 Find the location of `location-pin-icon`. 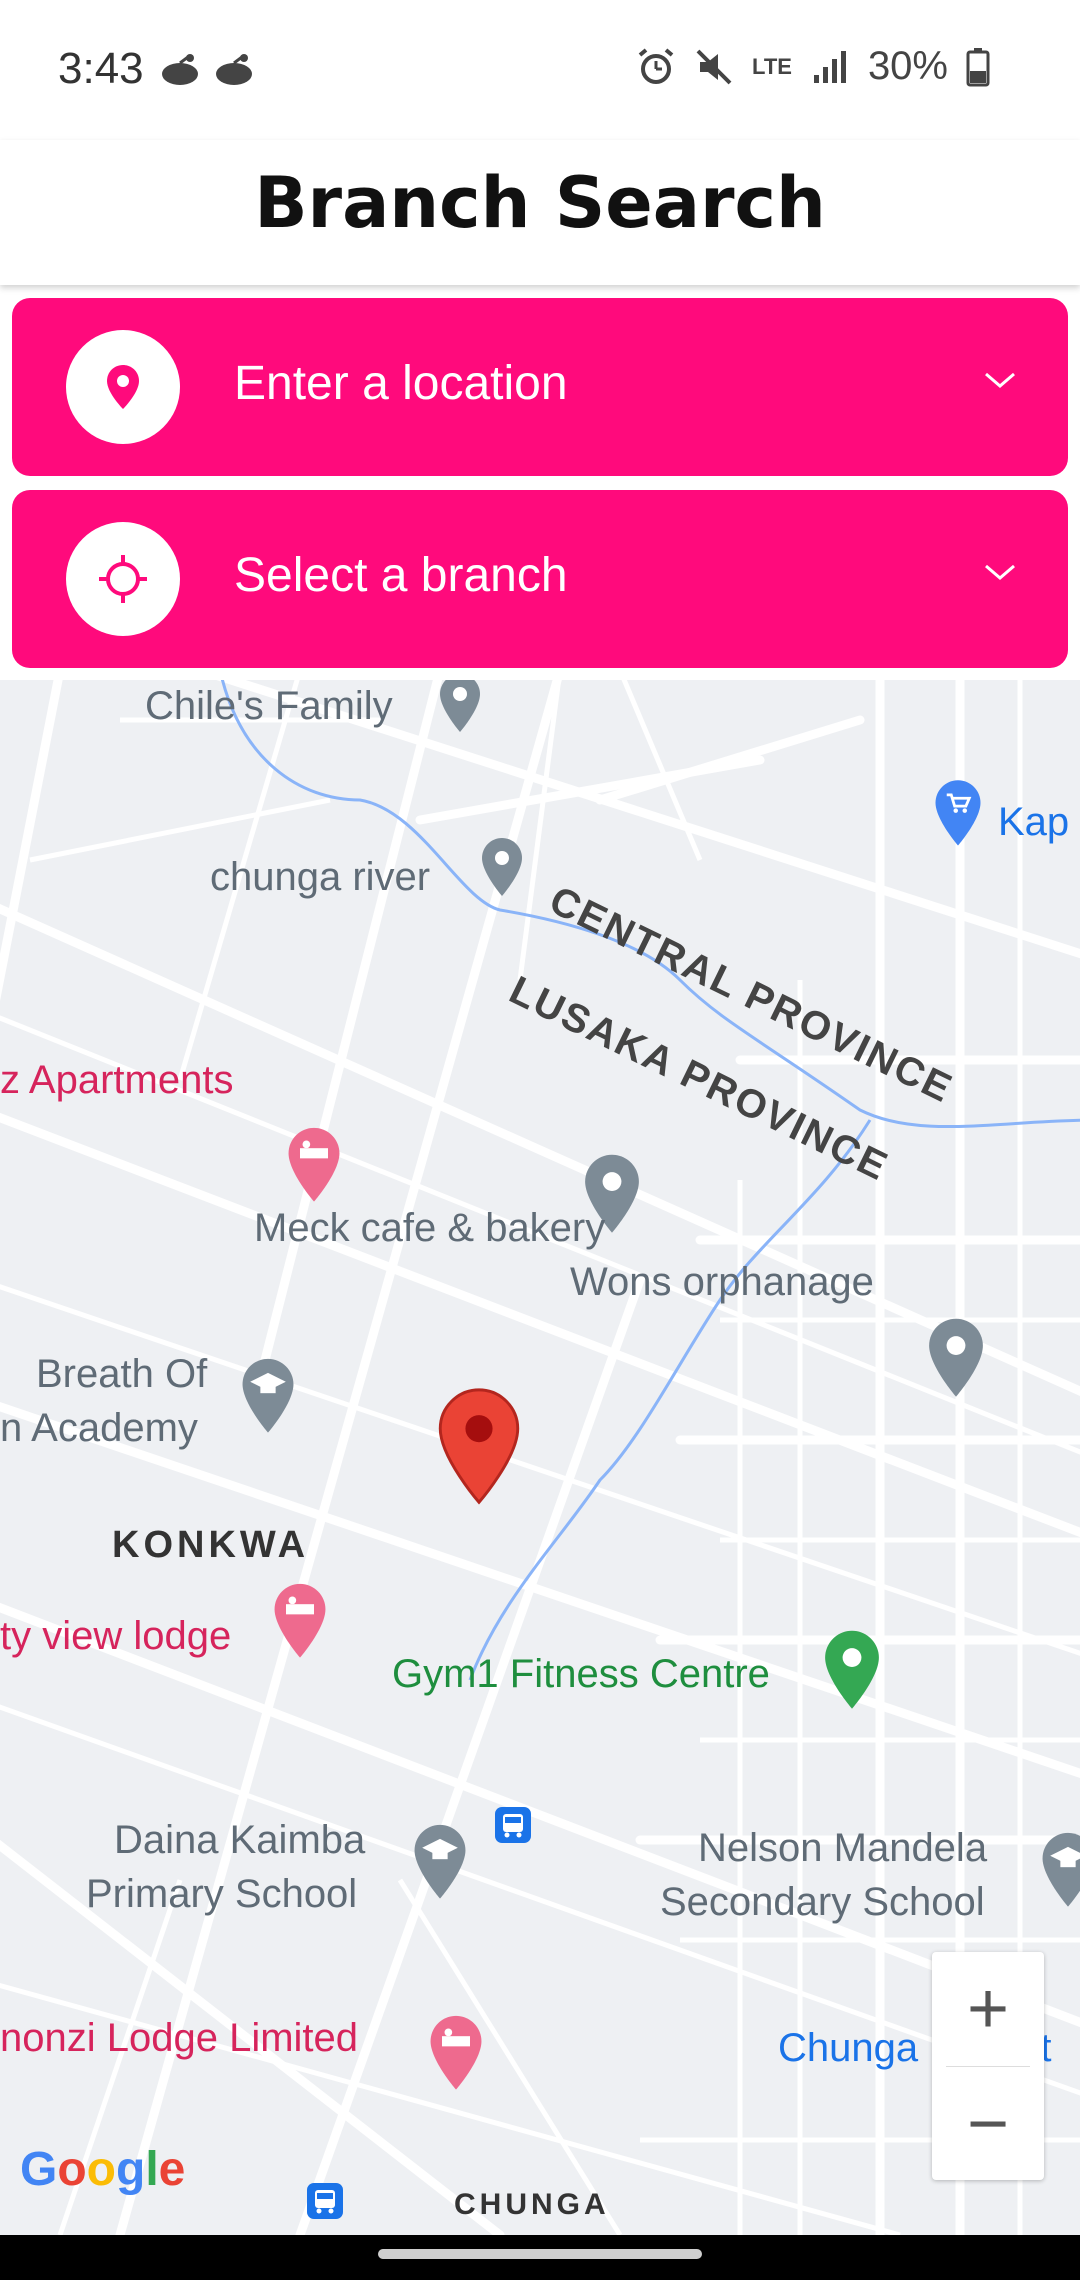

location-pin-icon is located at coordinates (123, 387).